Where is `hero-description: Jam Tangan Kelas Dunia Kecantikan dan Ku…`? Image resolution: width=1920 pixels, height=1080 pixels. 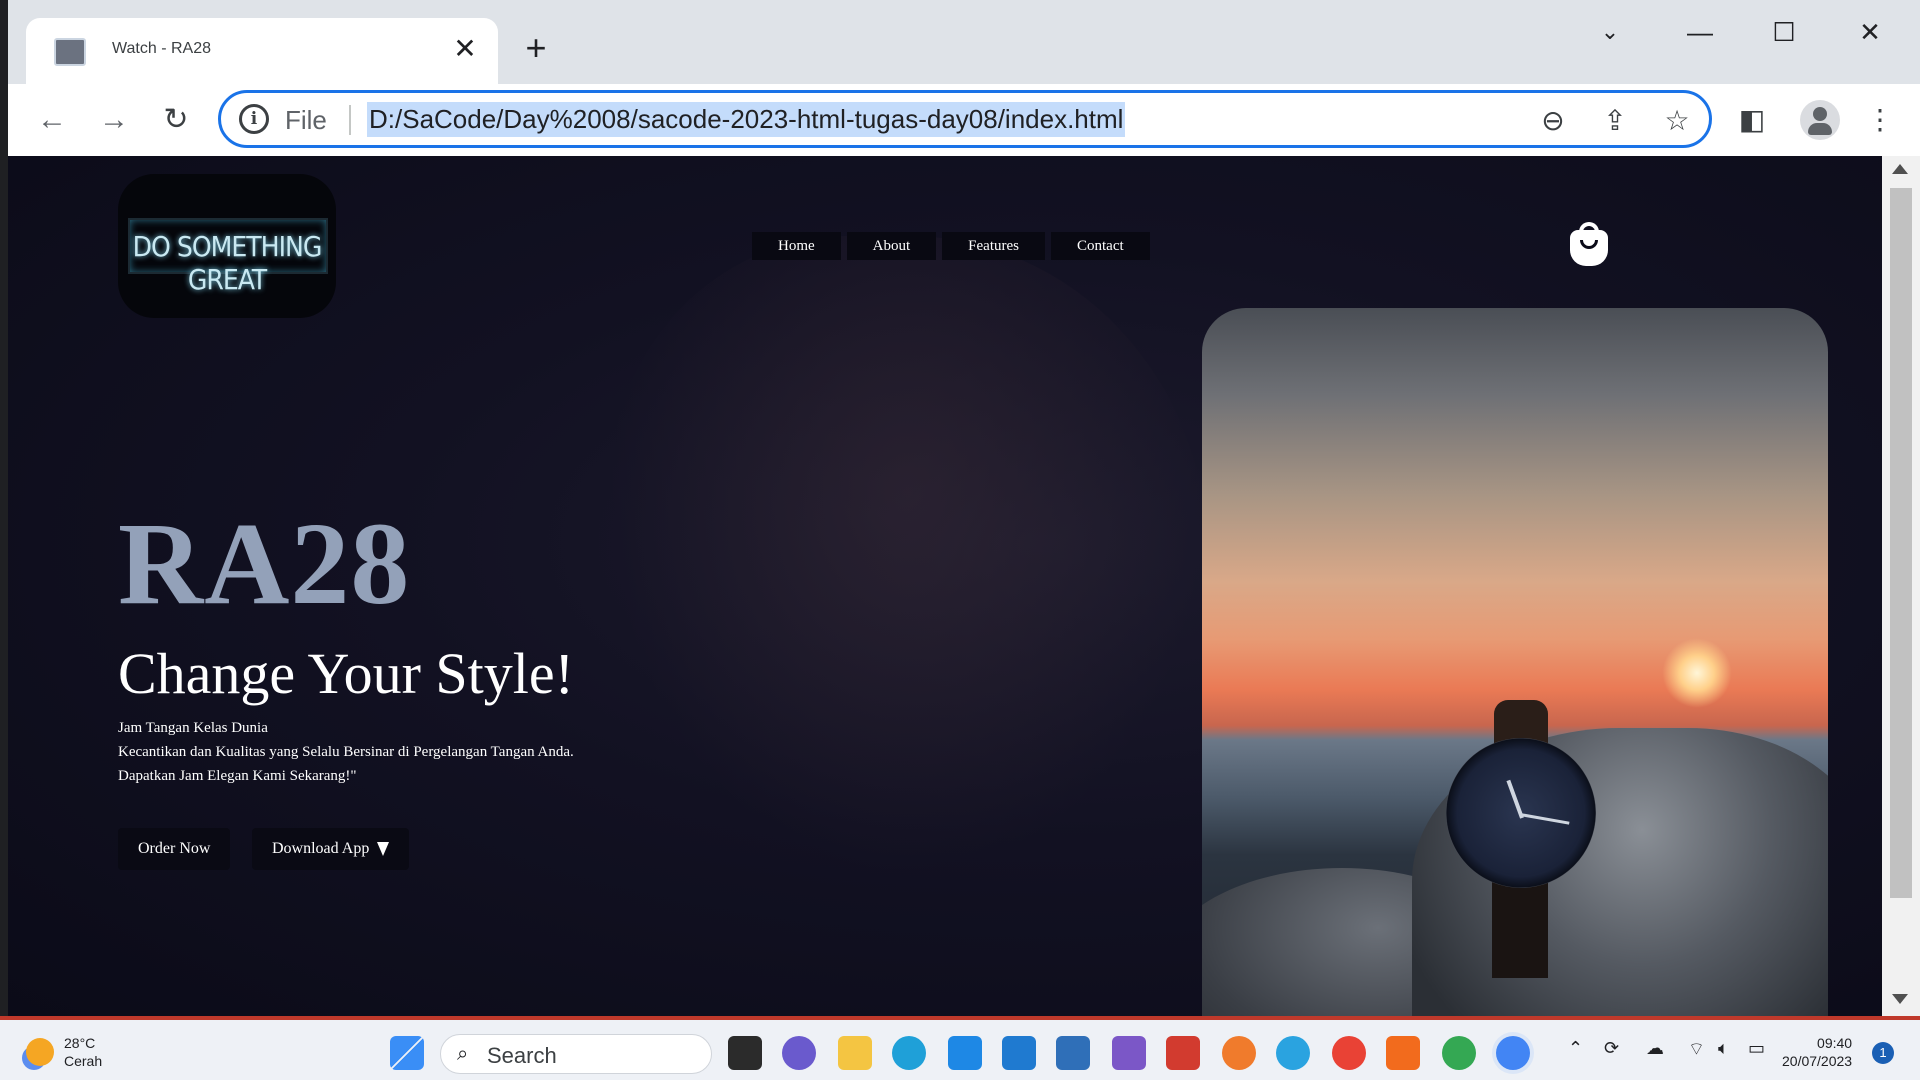
hero-description: Jam Tangan Kelas Dunia Kecantikan dan Ku… is located at coordinates (346, 752).